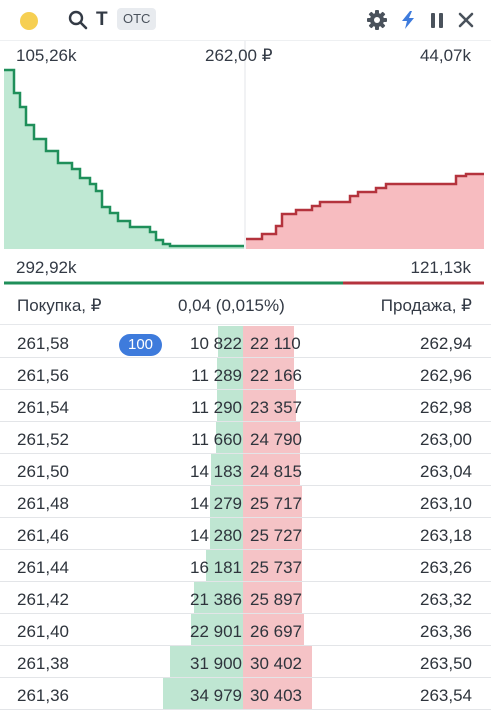 This screenshot has height=710, width=491. Describe the element at coordinates (245, 438) in the screenshot. I see `order-book-row: 261,52 11 660 24 790 263,00` at that location.